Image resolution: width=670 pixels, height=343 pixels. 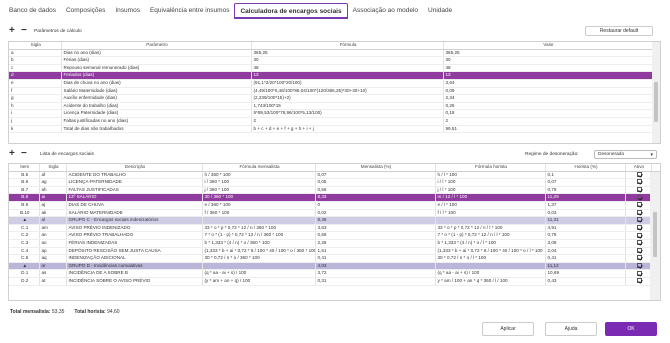 I want to click on param-sigla: f, so click(x=35, y=91).